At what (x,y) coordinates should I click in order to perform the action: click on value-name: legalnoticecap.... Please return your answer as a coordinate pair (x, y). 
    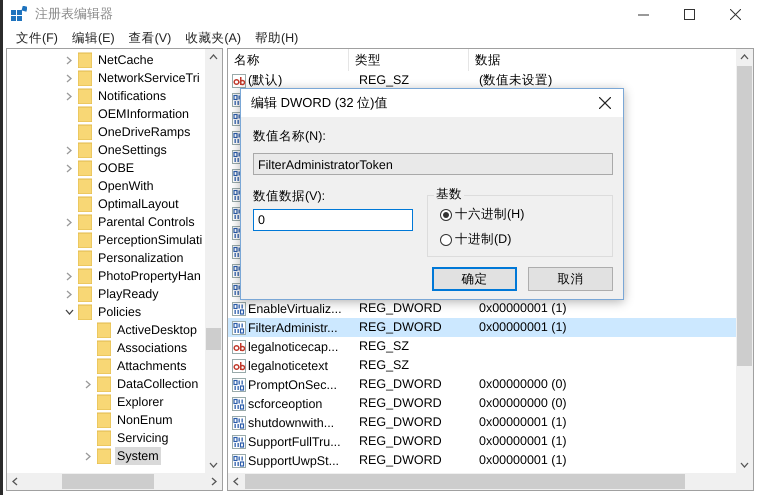
    Looking at the image, I should click on (292, 347).